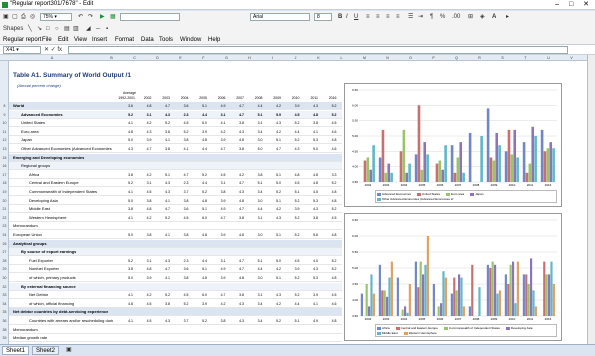 This screenshot has height=356, width=595. Describe the element at coordinates (214, 40) in the screenshot. I see `menu-help: Help` at that location.